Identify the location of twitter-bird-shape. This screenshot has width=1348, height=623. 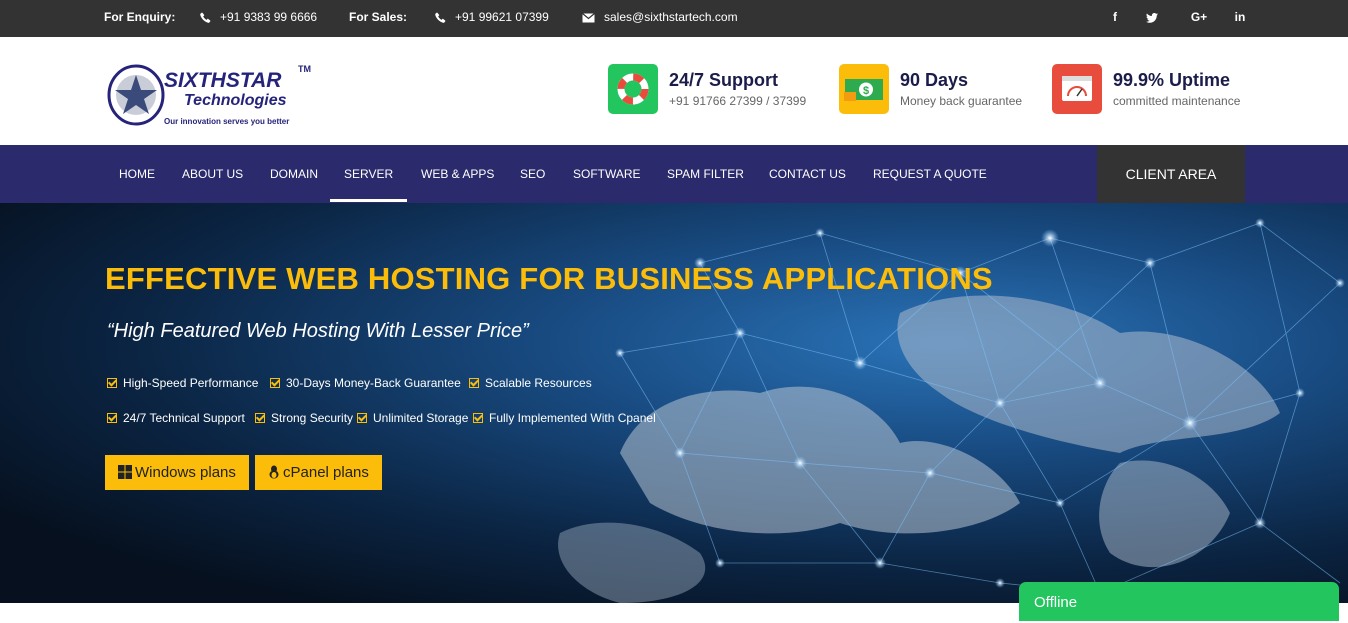
(1152, 17).